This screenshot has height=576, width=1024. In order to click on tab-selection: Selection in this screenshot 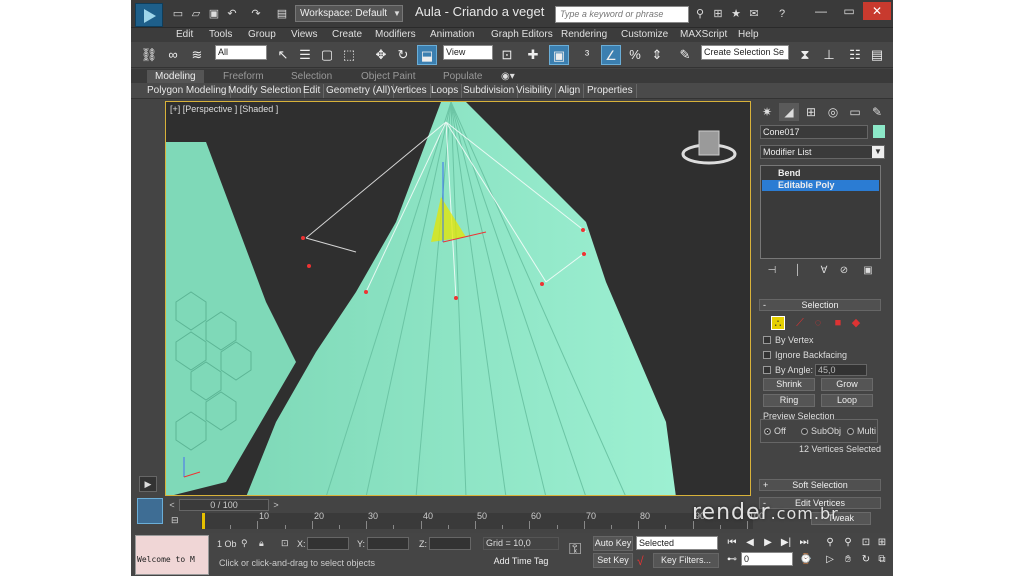, I will do `click(311, 76)`.